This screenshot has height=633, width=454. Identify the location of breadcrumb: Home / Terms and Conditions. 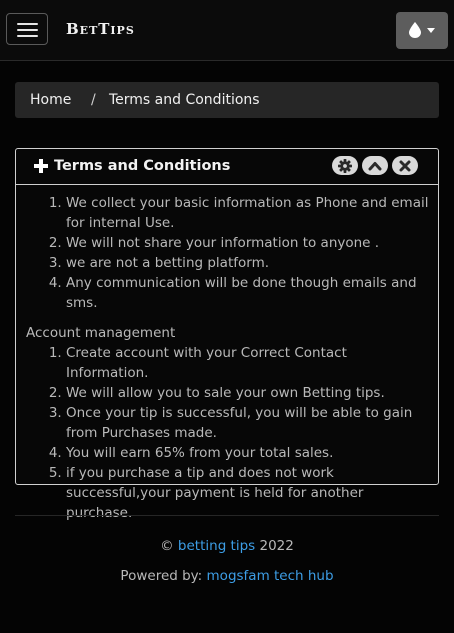
(227, 100).